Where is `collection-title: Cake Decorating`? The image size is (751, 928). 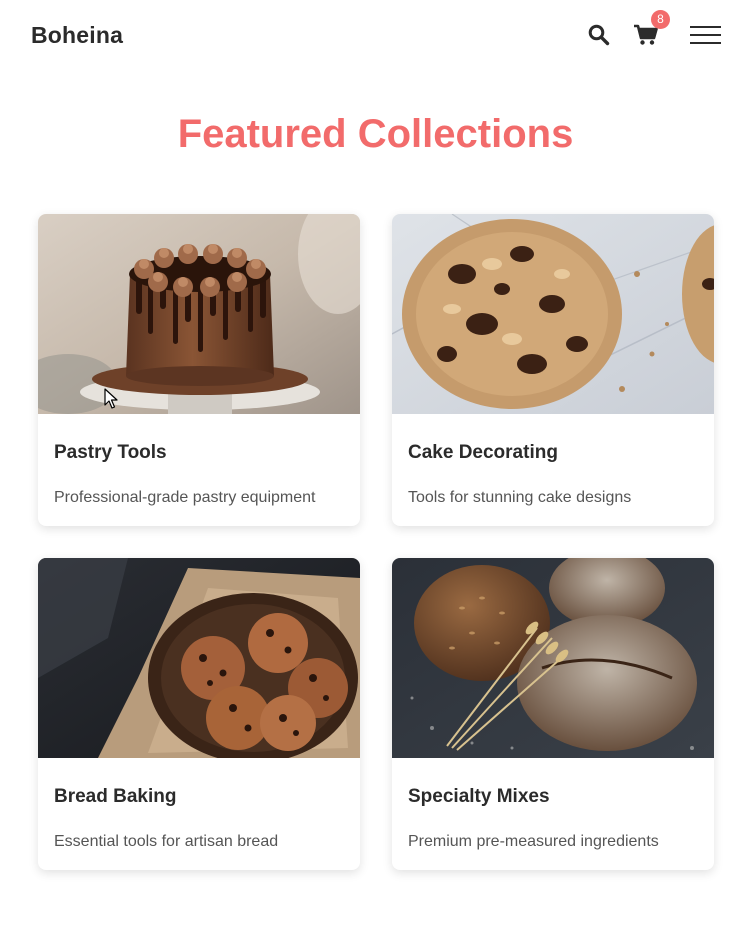
collection-title: Cake Decorating is located at coordinates (483, 452).